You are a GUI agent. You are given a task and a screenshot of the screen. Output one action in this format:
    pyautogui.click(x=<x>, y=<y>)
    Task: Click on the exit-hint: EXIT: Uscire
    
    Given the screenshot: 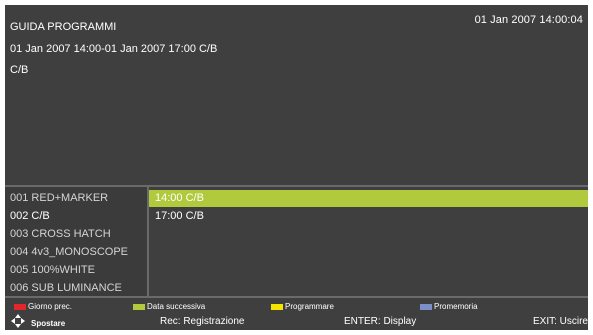 What is the action you would take?
    pyautogui.click(x=560, y=321)
    